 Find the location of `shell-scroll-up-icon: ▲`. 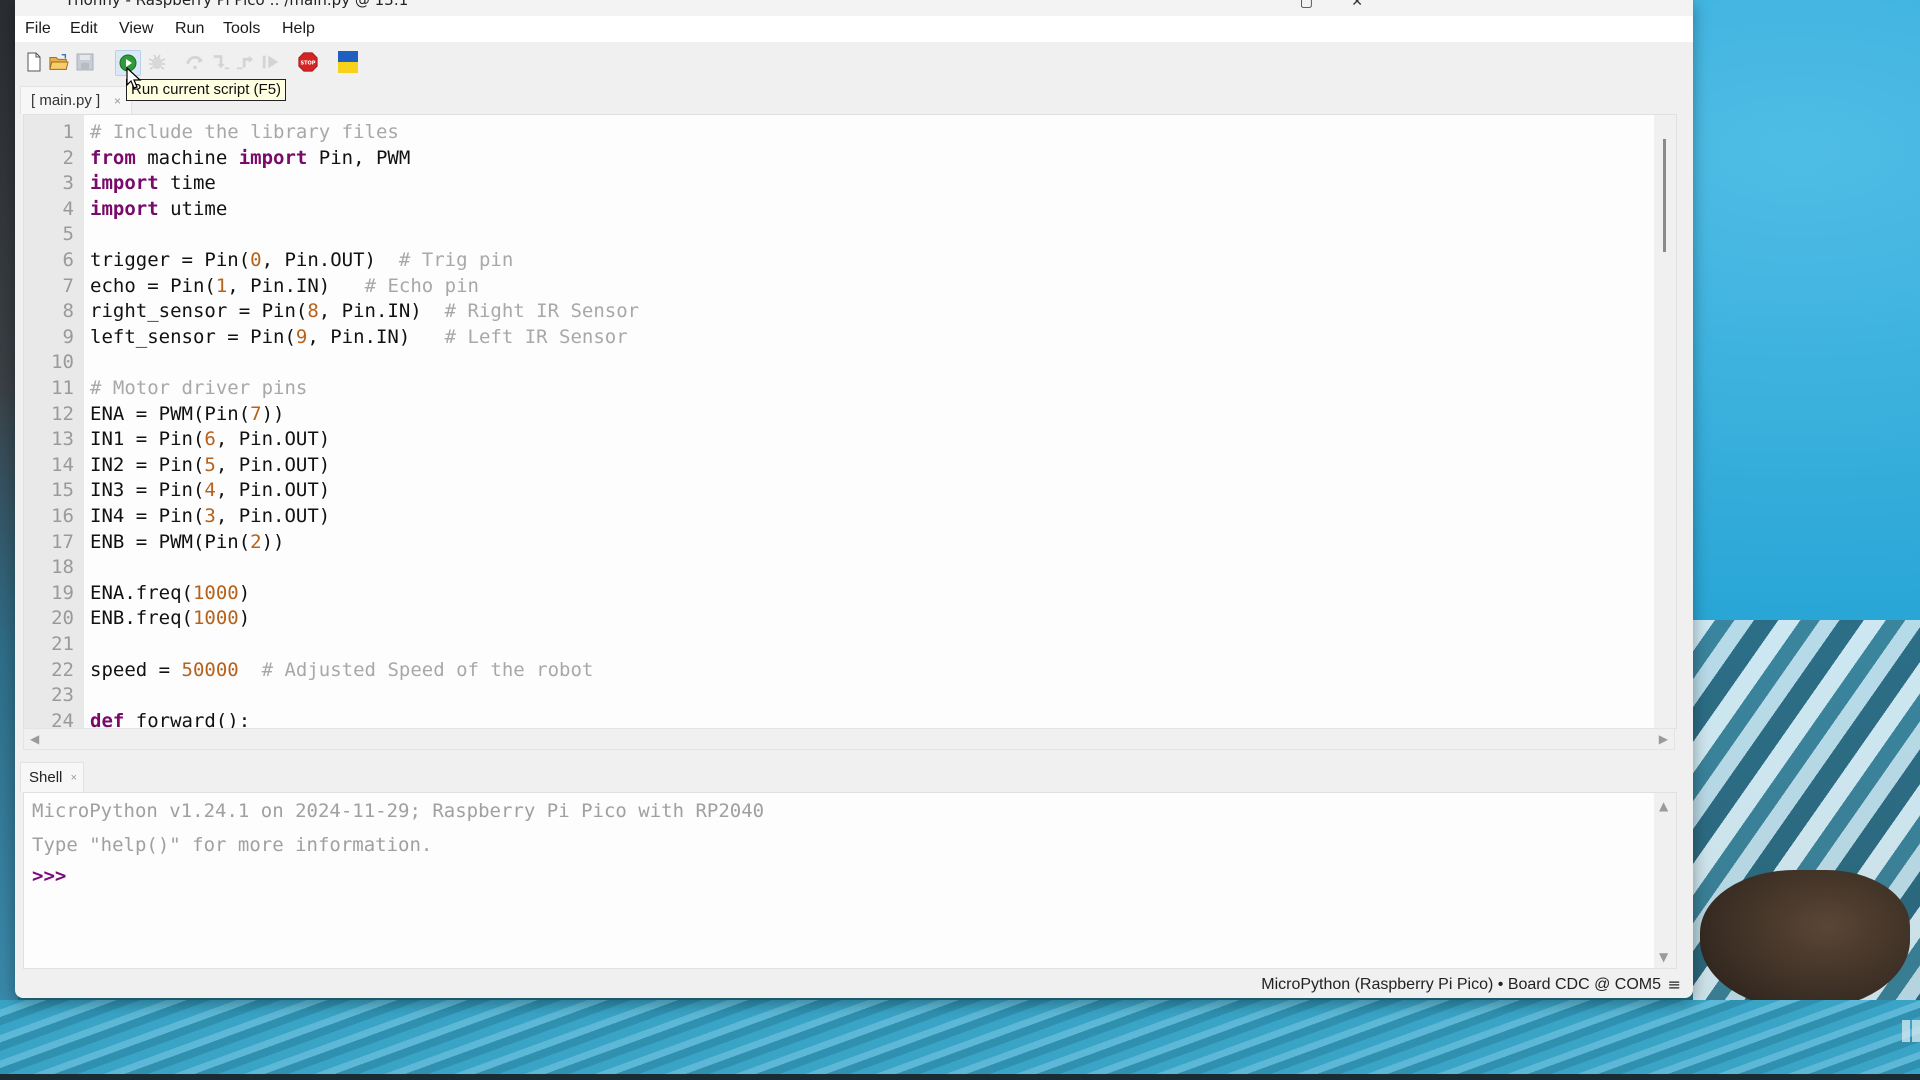

shell-scroll-up-icon: ▲ is located at coordinates (1663, 806).